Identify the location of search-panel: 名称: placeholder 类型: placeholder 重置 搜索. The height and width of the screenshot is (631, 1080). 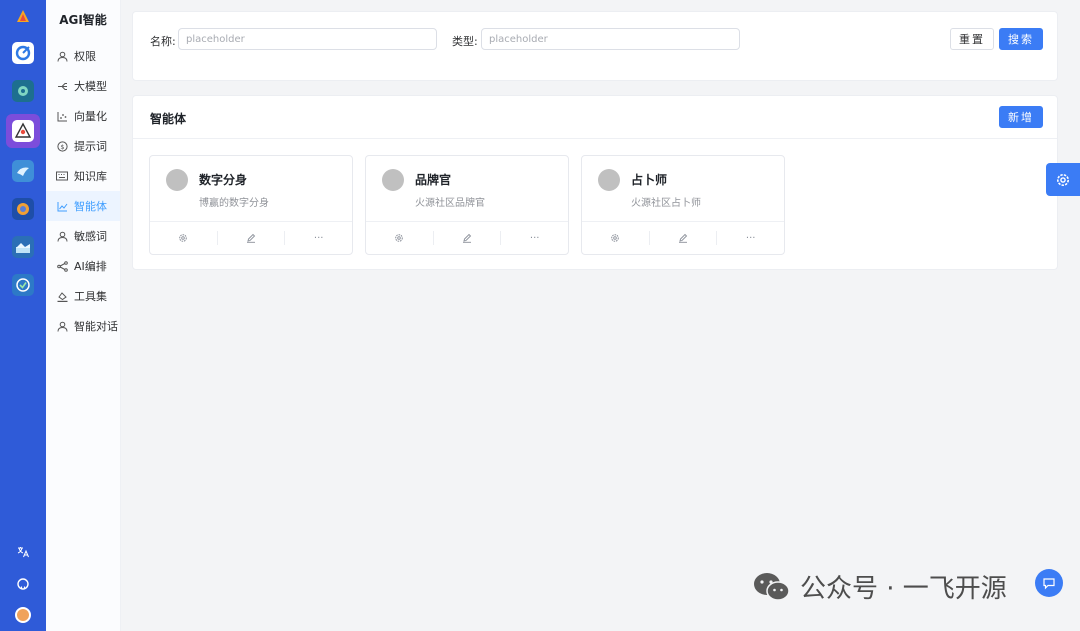
(595, 46).